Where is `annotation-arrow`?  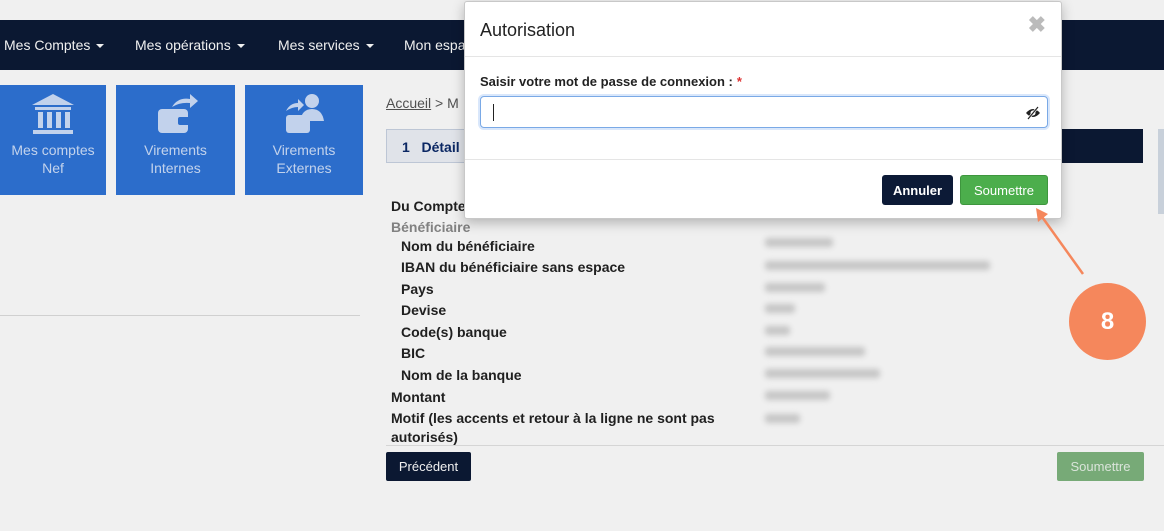 annotation-arrow is located at coordinates (1060, 241).